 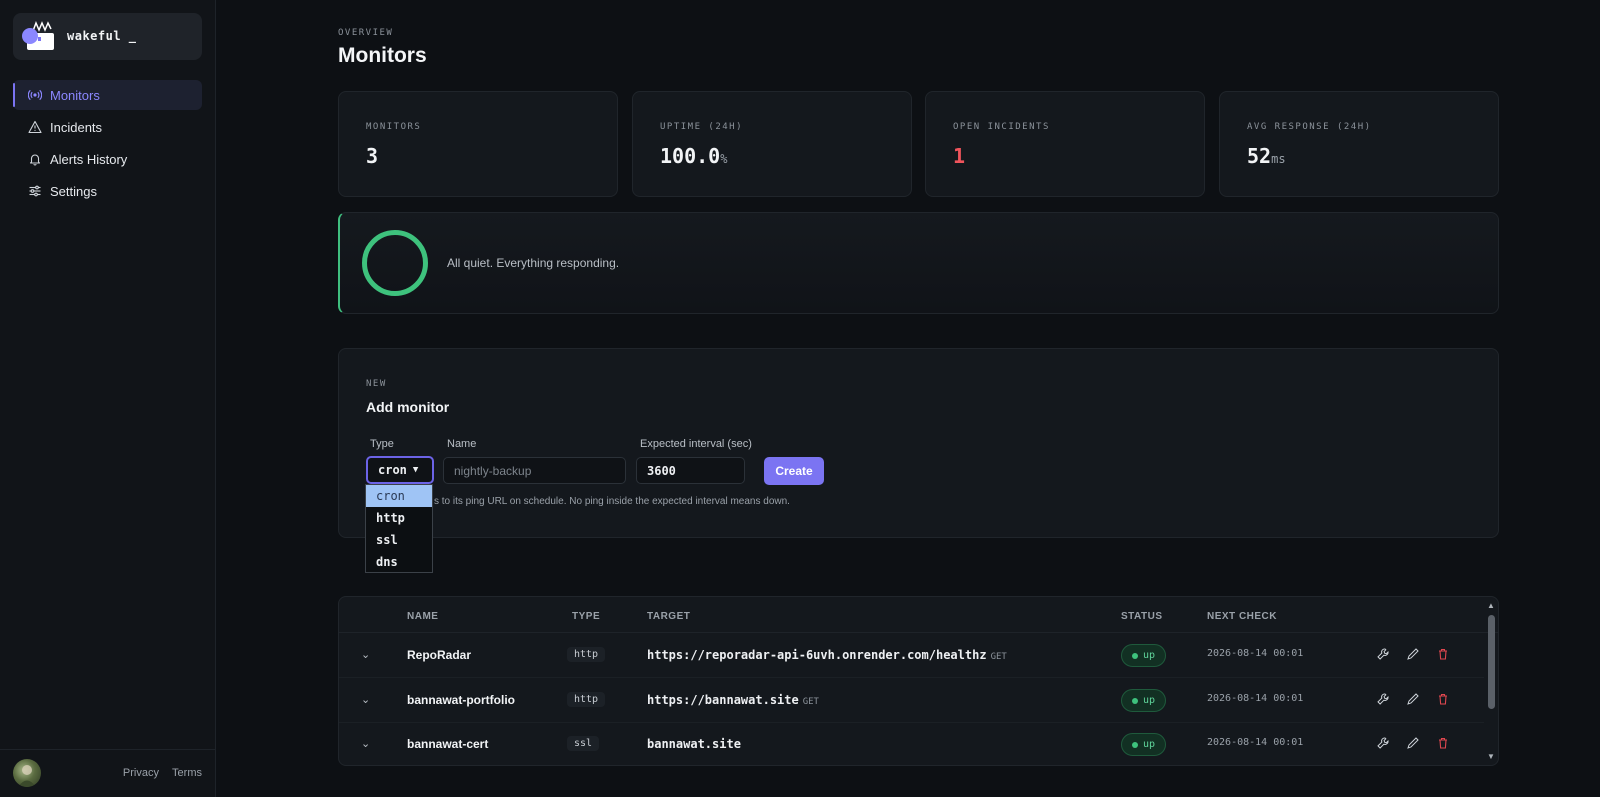 I want to click on scroll-thumb, so click(x=1491, y=662).